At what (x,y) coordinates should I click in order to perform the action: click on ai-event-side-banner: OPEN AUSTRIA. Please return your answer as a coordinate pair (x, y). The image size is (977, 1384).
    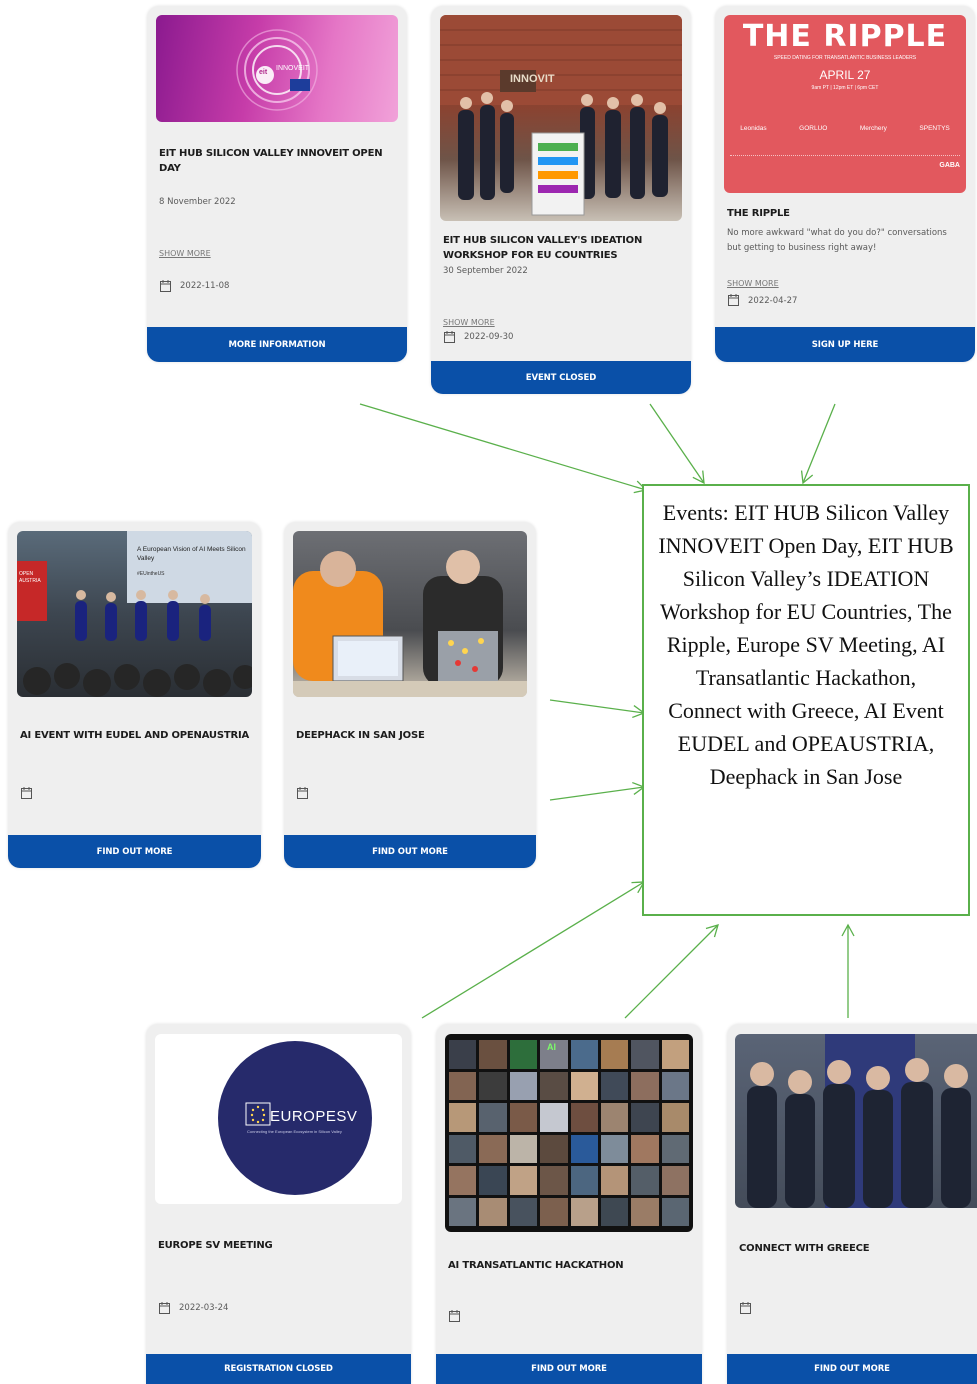
    Looking at the image, I should click on (30, 577).